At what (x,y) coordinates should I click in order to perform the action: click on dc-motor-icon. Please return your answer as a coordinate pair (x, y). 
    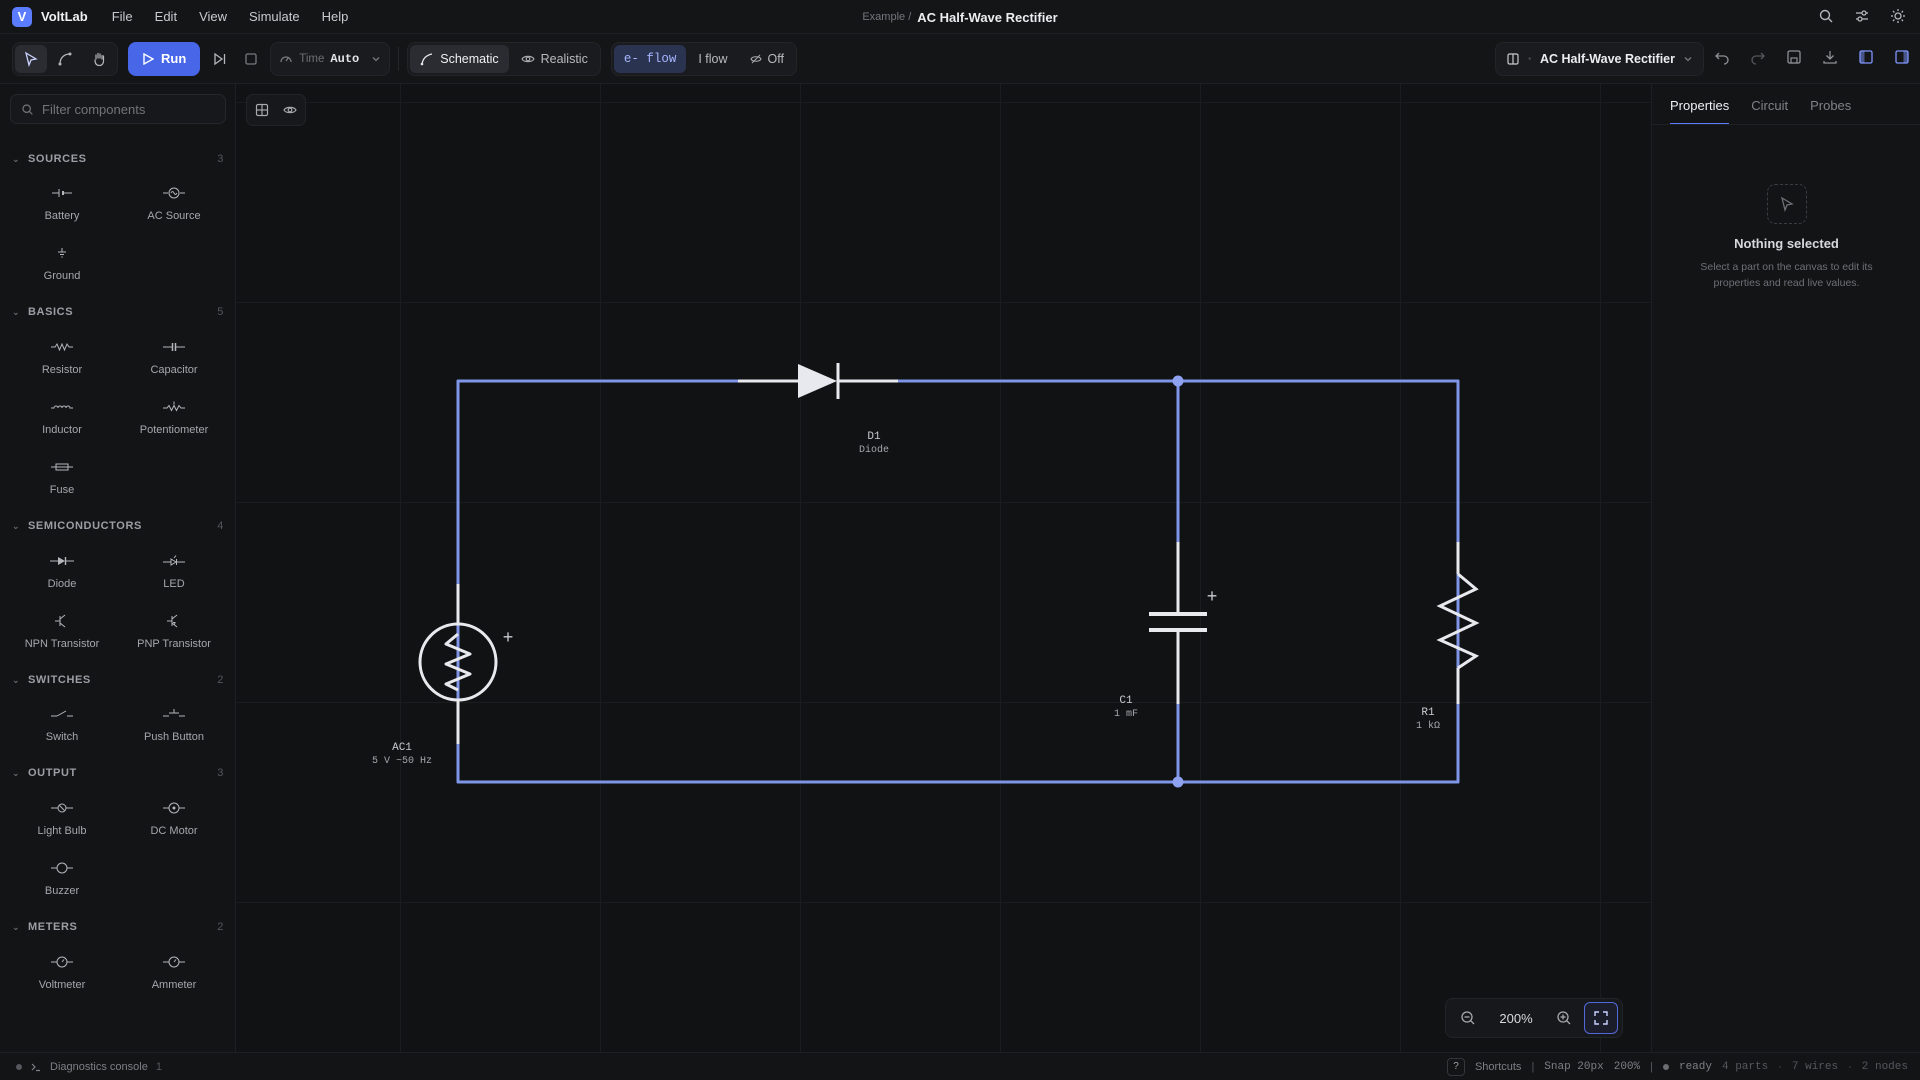
    Looking at the image, I should click on (174, 808).